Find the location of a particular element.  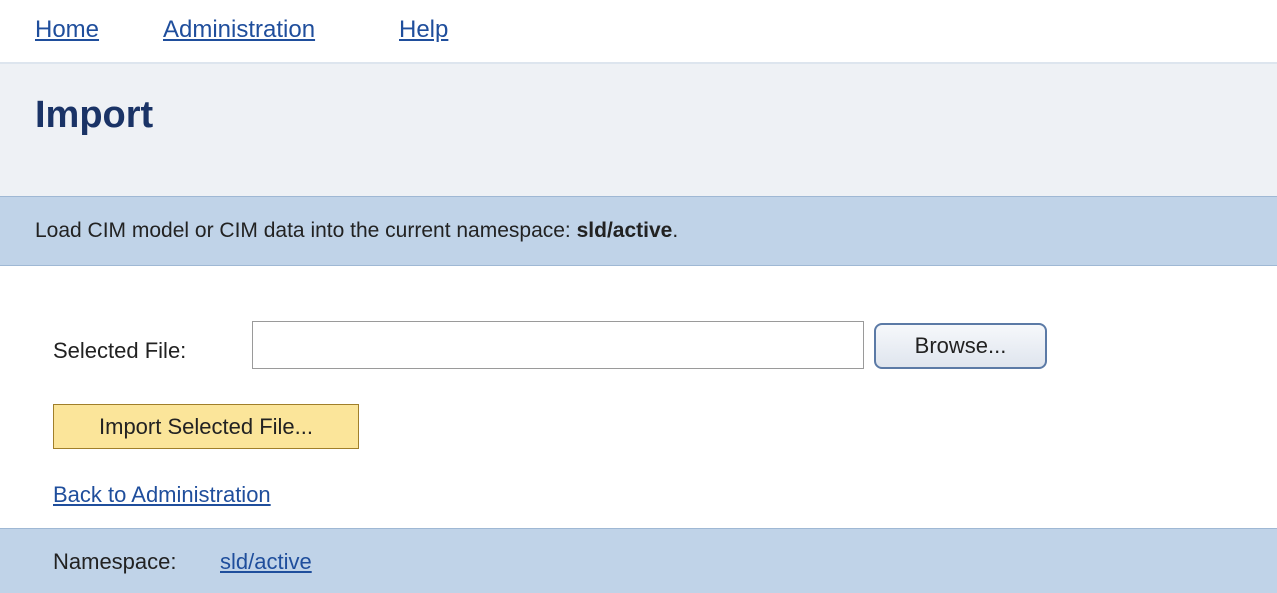

footer-bar: Namespace: sld/active is located at coordinates (638, 560).